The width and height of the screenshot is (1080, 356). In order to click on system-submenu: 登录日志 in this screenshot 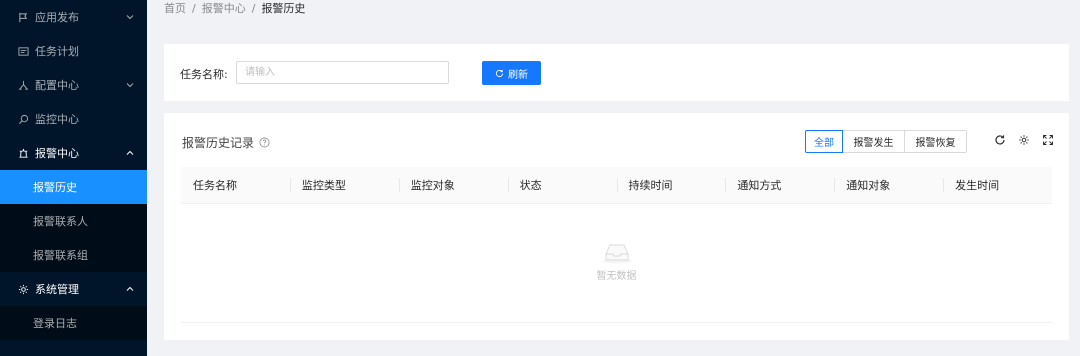, I will do `click(73, 323)`.